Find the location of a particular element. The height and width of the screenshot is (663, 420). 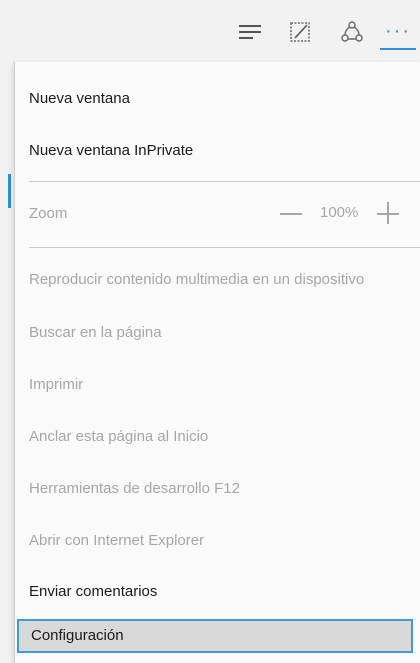

menu-item-send-feedback: Enviar comentarios is located at coordinates (93, 592).